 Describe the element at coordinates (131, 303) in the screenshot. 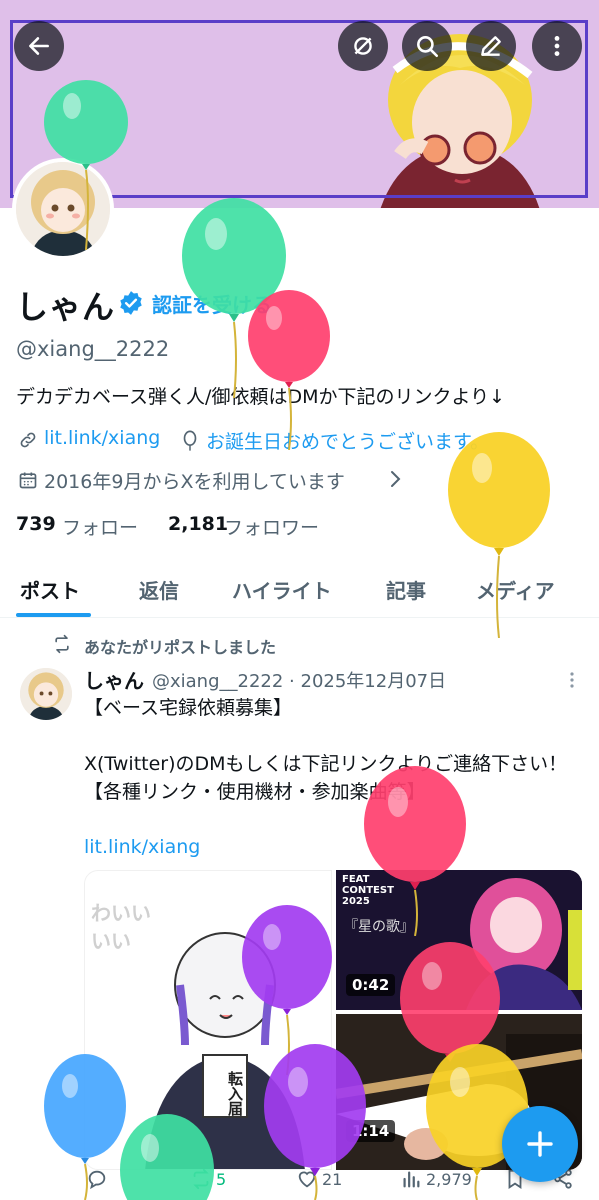

I see `verified-badge-icon` at that location.